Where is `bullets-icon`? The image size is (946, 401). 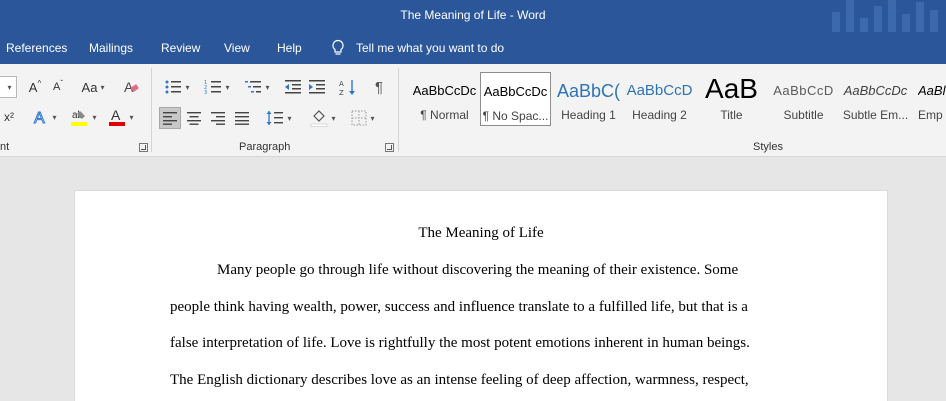 bullets-icon is located at coordinates (173, 87).